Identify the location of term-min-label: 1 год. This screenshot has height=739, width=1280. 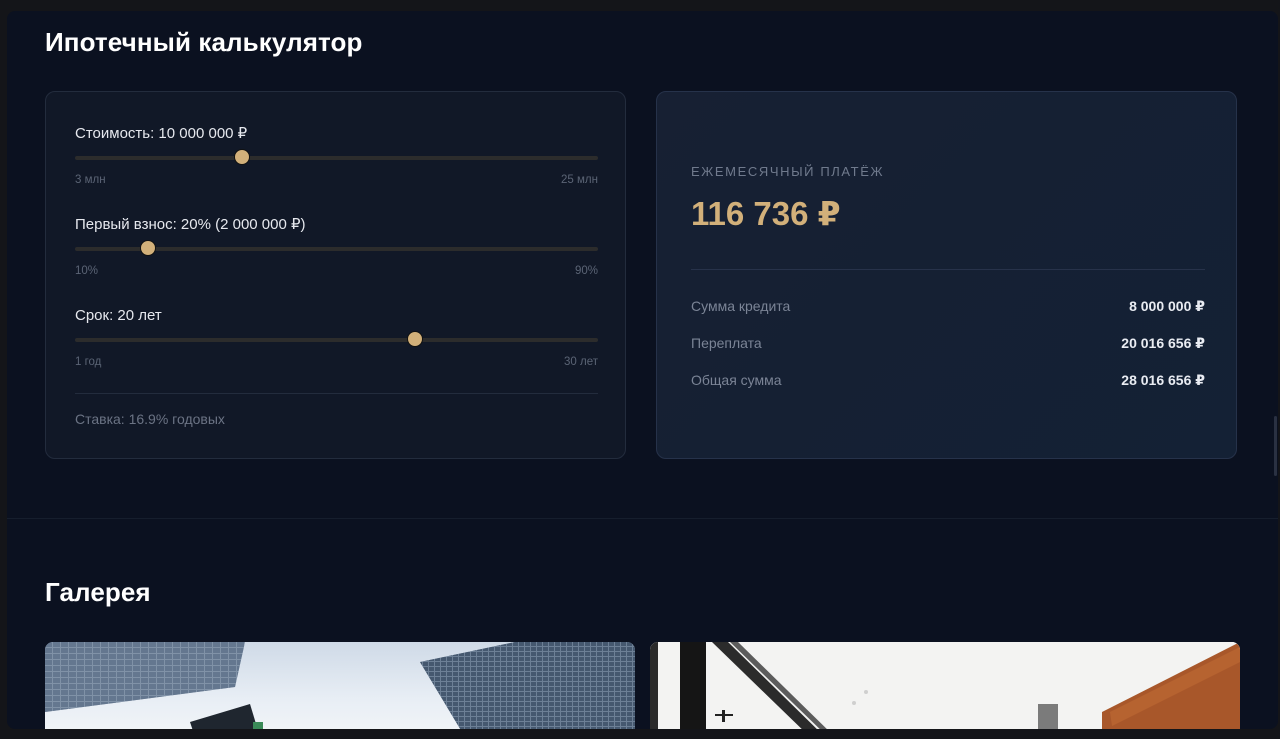
(88, 362).